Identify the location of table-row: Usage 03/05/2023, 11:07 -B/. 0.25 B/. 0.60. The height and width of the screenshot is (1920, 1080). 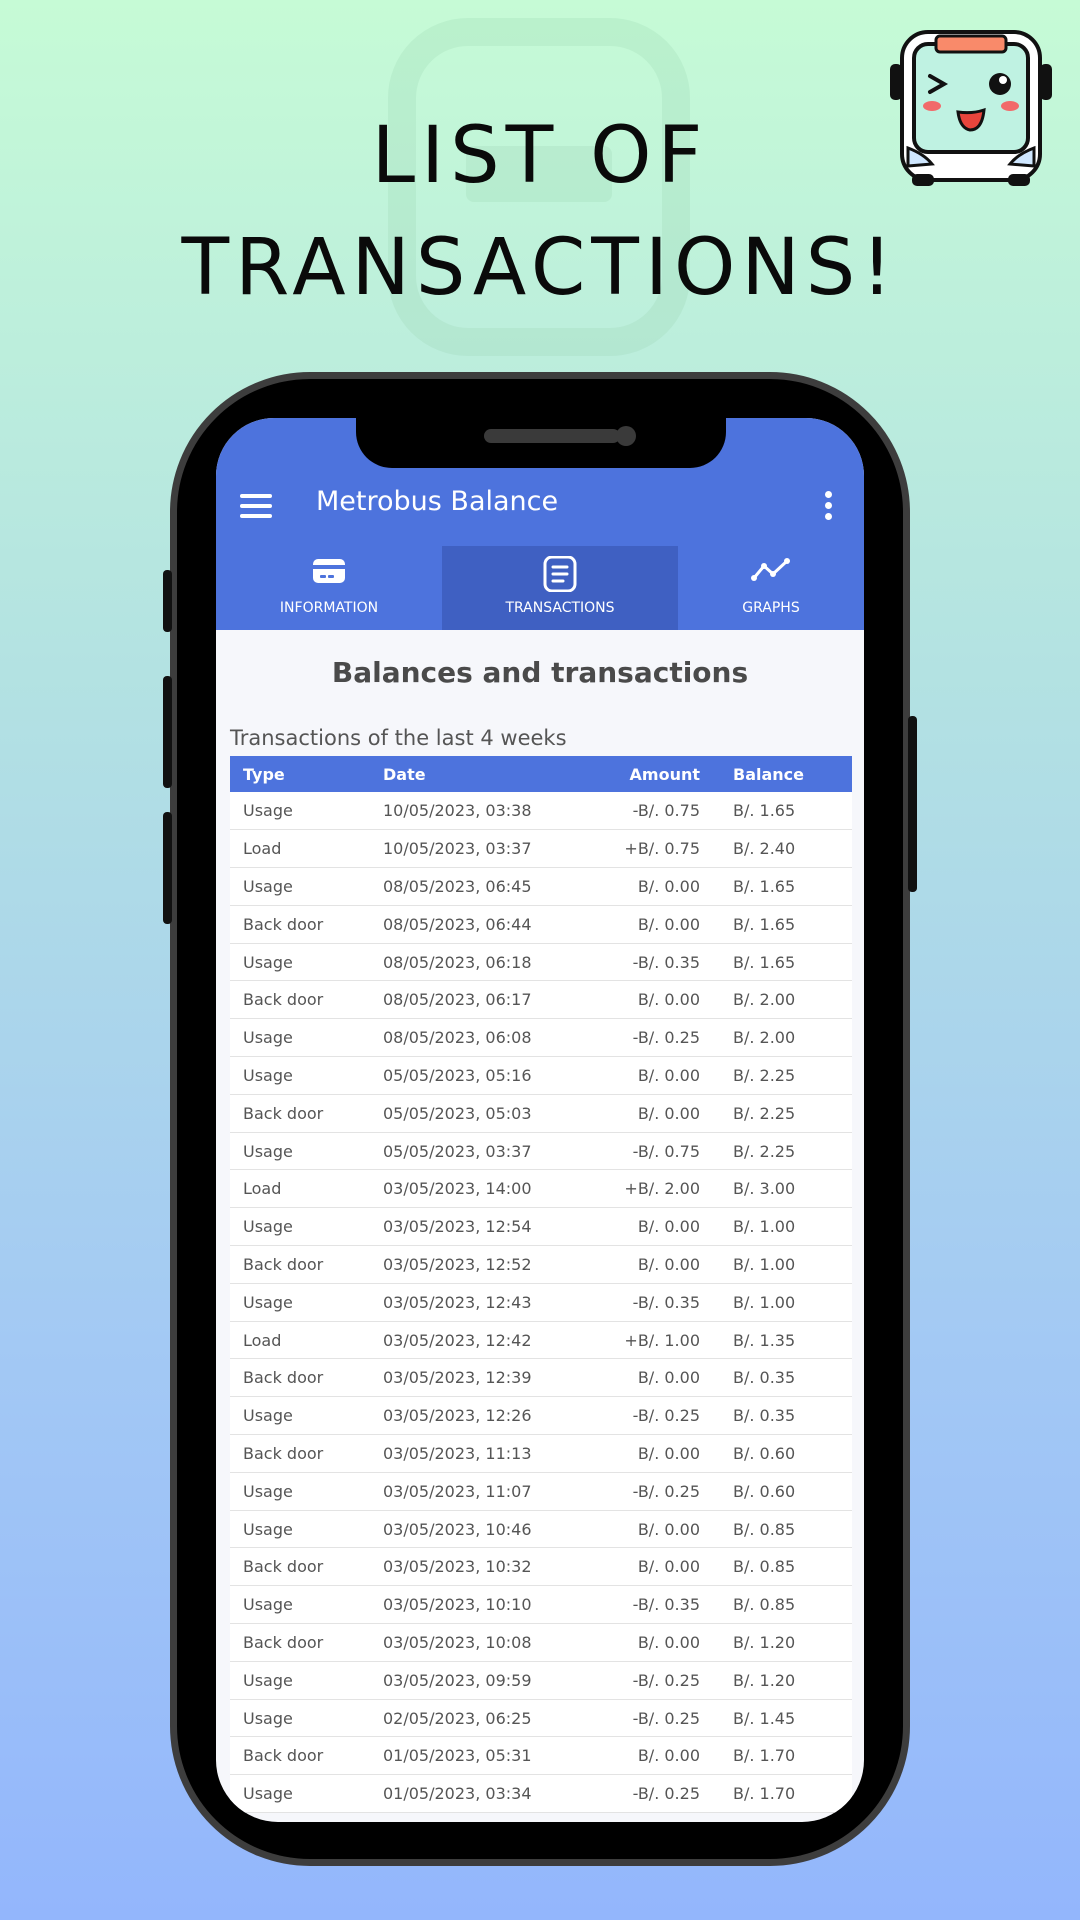
(541, 1491).